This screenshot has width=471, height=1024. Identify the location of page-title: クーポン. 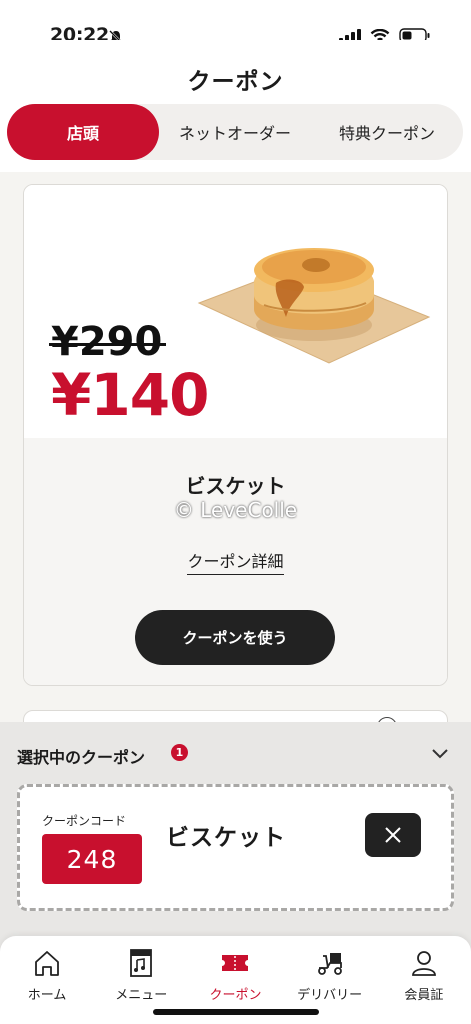
(235, 82).